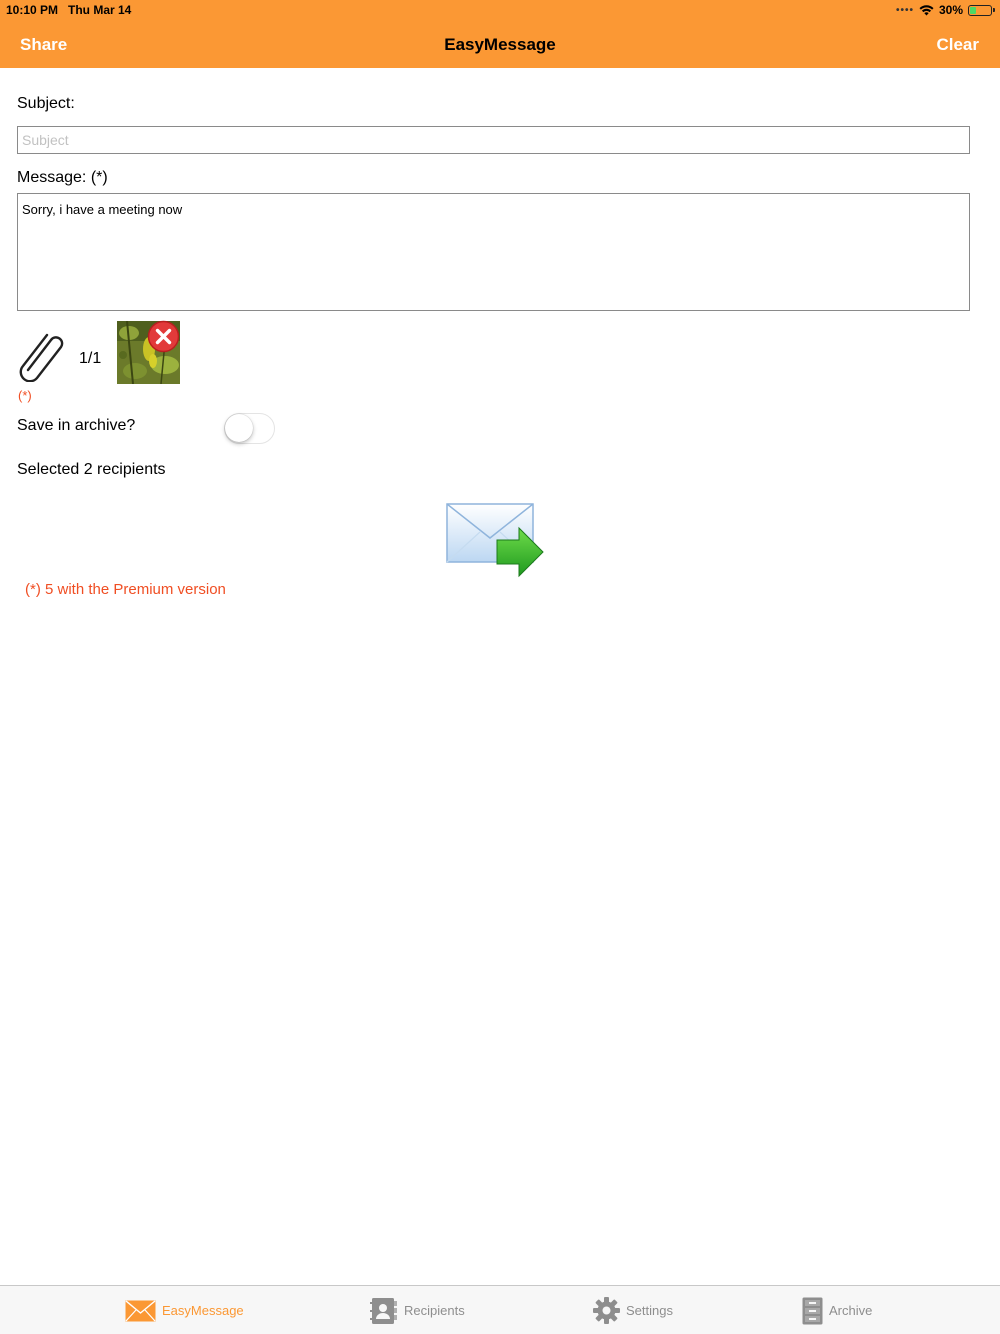 This screenshot has height=1334, width=1000. What do you see at coordinates (493, 252) in the screenshot?
I see `message-textarea` at bounding box center [493, 252].